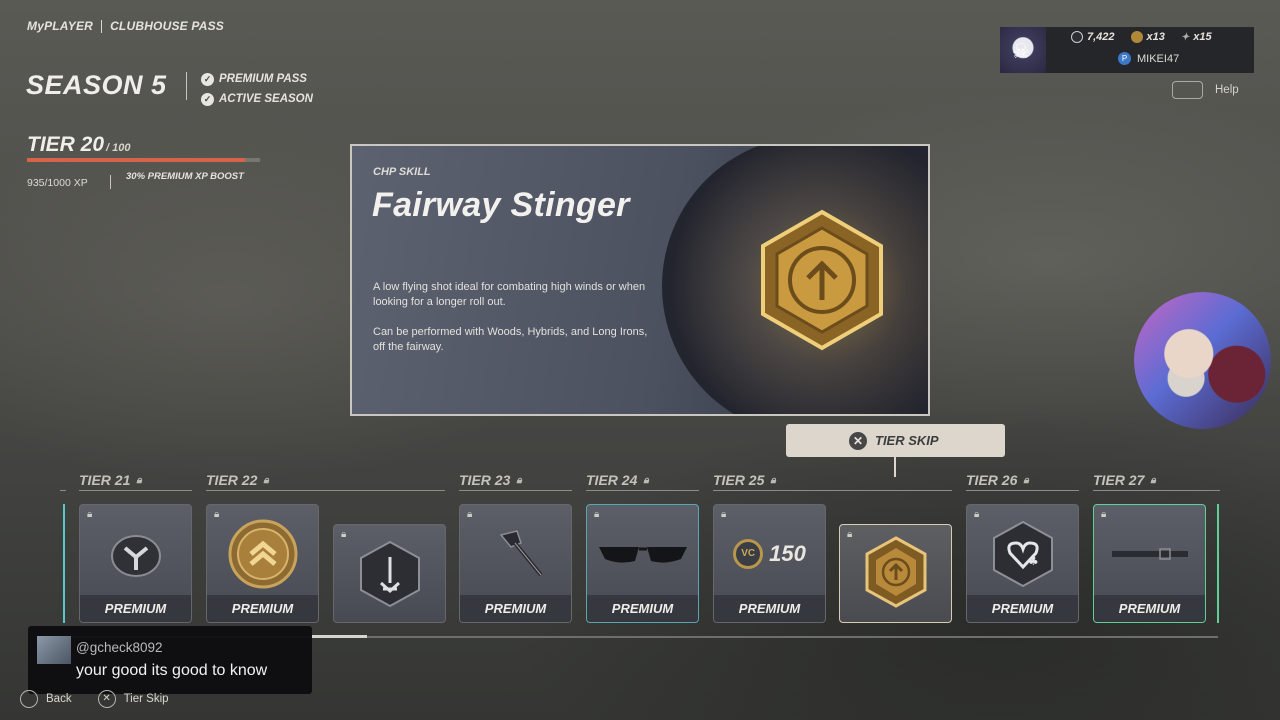 The image size is (1280, 720). I want to click on help-label: Help, so click(1227, 90).